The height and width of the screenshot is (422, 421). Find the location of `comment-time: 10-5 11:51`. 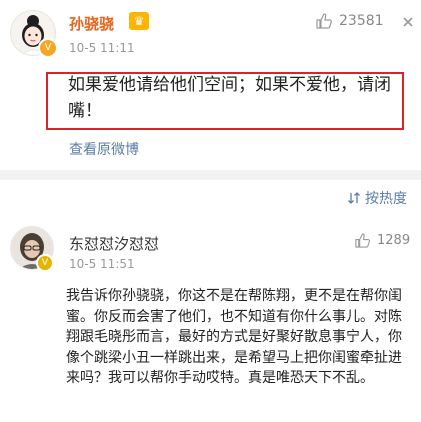

comment-time: 10-5 11:51 is located at coordinates (102, 264).